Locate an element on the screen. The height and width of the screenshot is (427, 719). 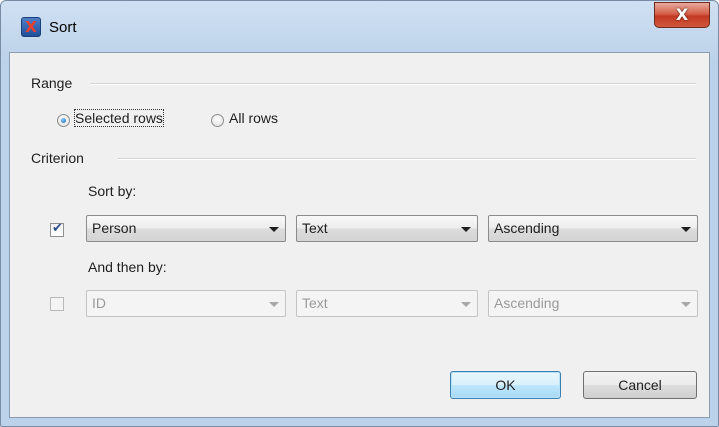
then-by-order-select: Ascending is located at coordinates (593, 303).